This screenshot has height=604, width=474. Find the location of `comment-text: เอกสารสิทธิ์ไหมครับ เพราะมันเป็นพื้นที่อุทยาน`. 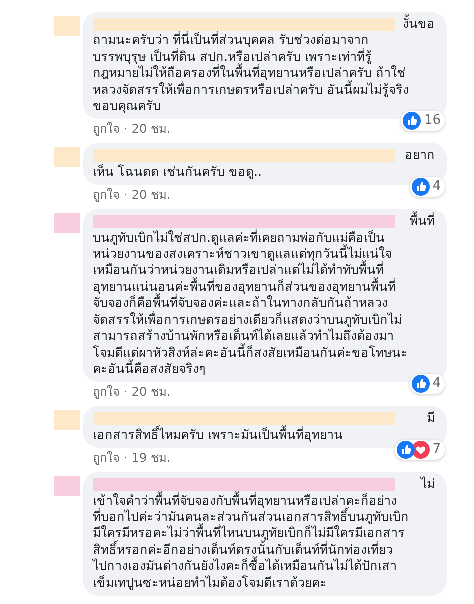

comment-text: เอกสารสิทธิ์ไหมครับ เพราะมันเป็นพื้นที่อุทยาน is located at coordinates (218, 435).